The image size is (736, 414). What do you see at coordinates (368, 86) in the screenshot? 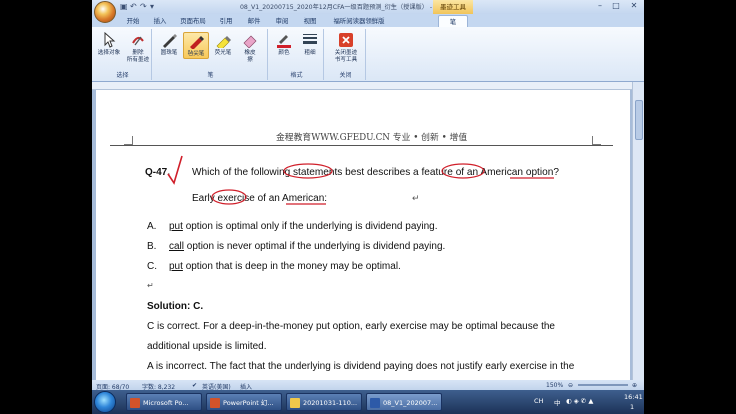
I see `horizontal-ruler` at bounding box center [368, 86].